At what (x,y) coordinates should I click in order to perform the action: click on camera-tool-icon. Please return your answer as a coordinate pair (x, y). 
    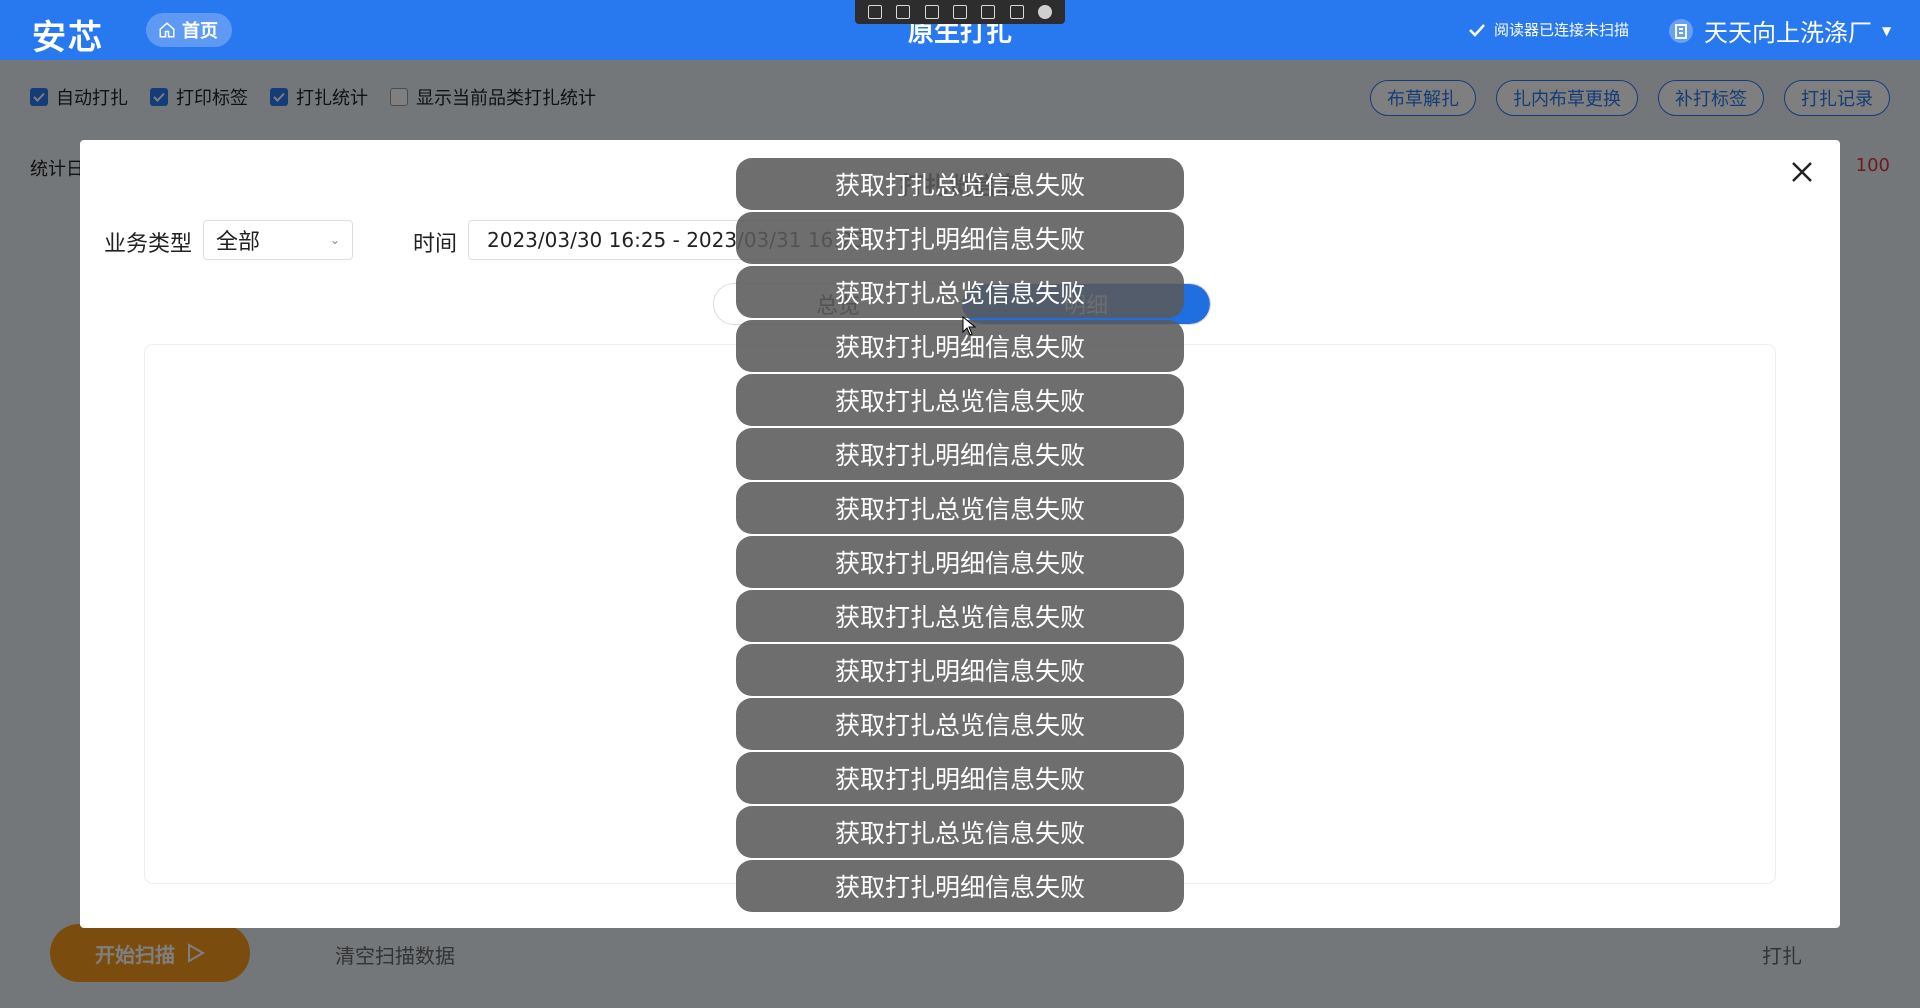
    Looking at the image, I should click on (903, 12).